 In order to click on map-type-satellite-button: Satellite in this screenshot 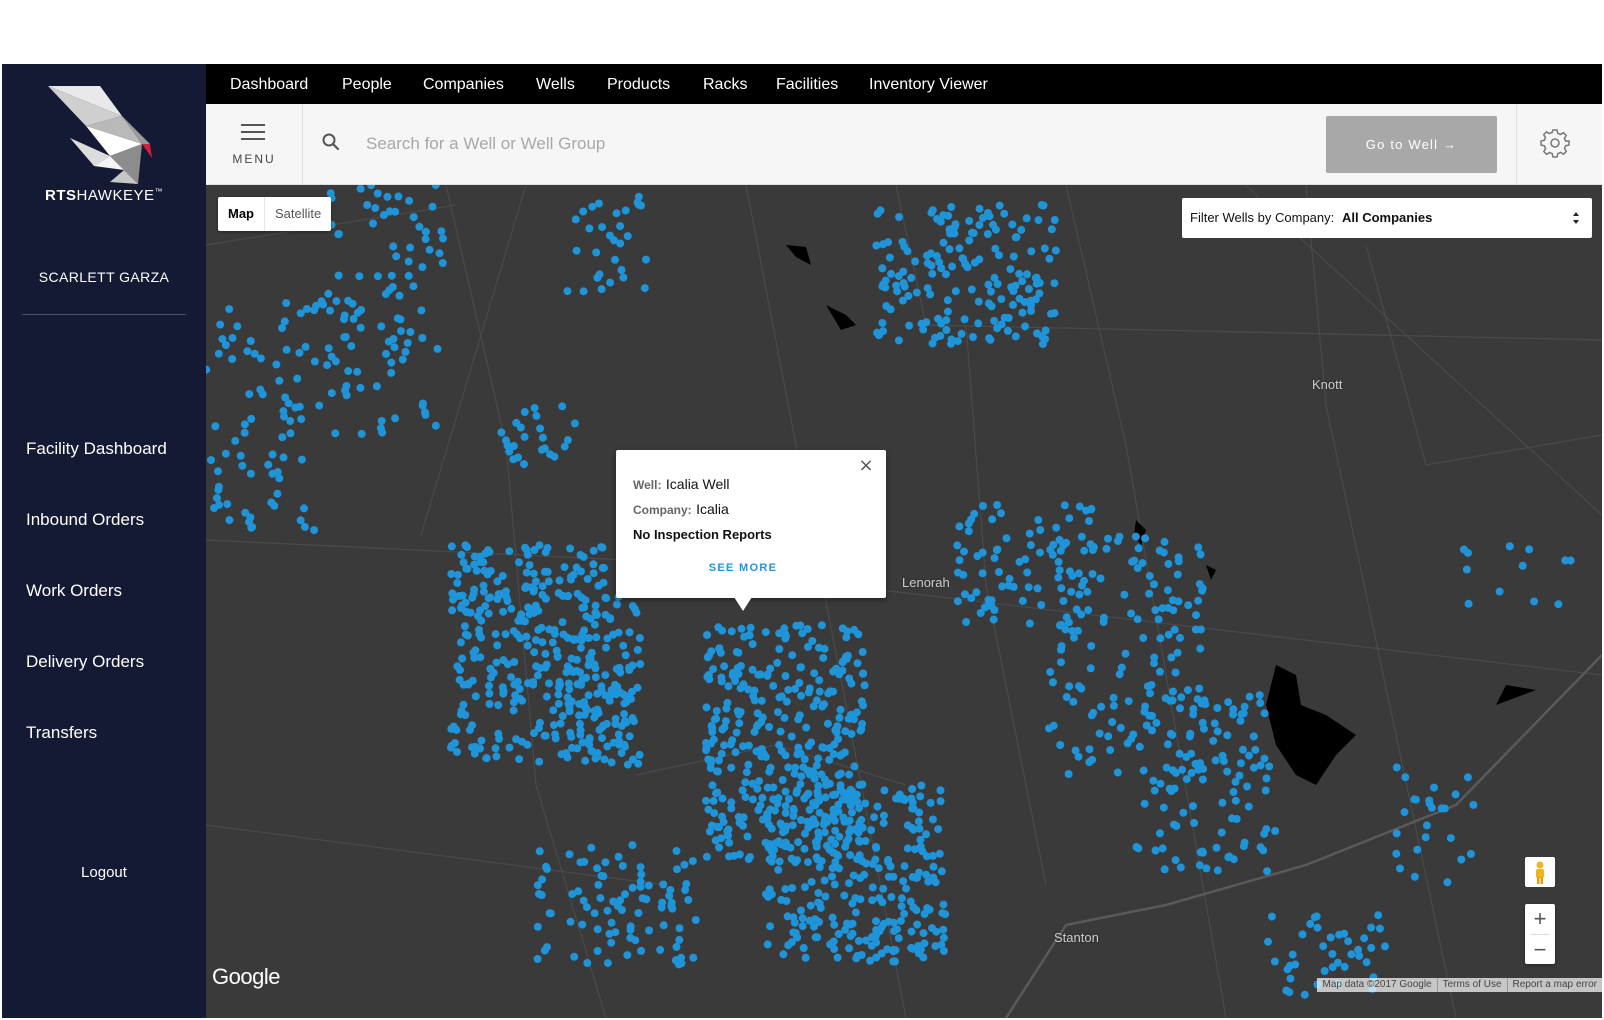, I will do `click(298, 214)`.